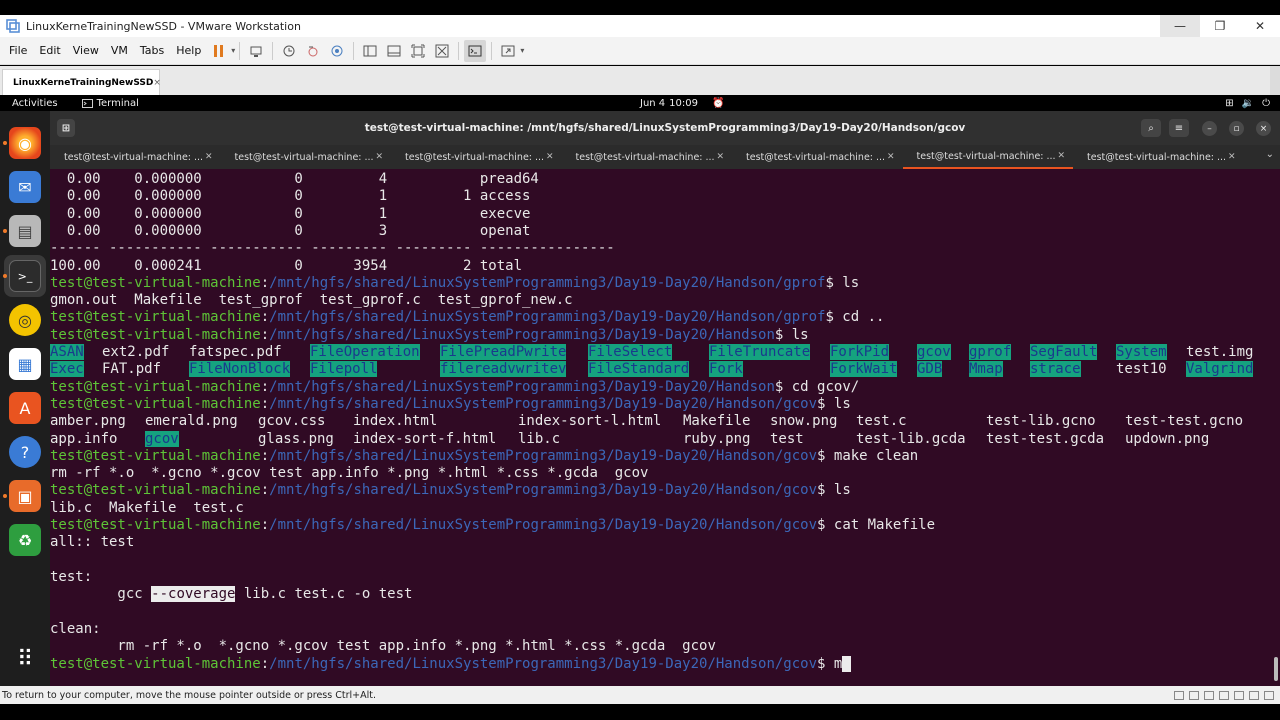  I want to click on revert-snapshot-icon, so click(313, 51).